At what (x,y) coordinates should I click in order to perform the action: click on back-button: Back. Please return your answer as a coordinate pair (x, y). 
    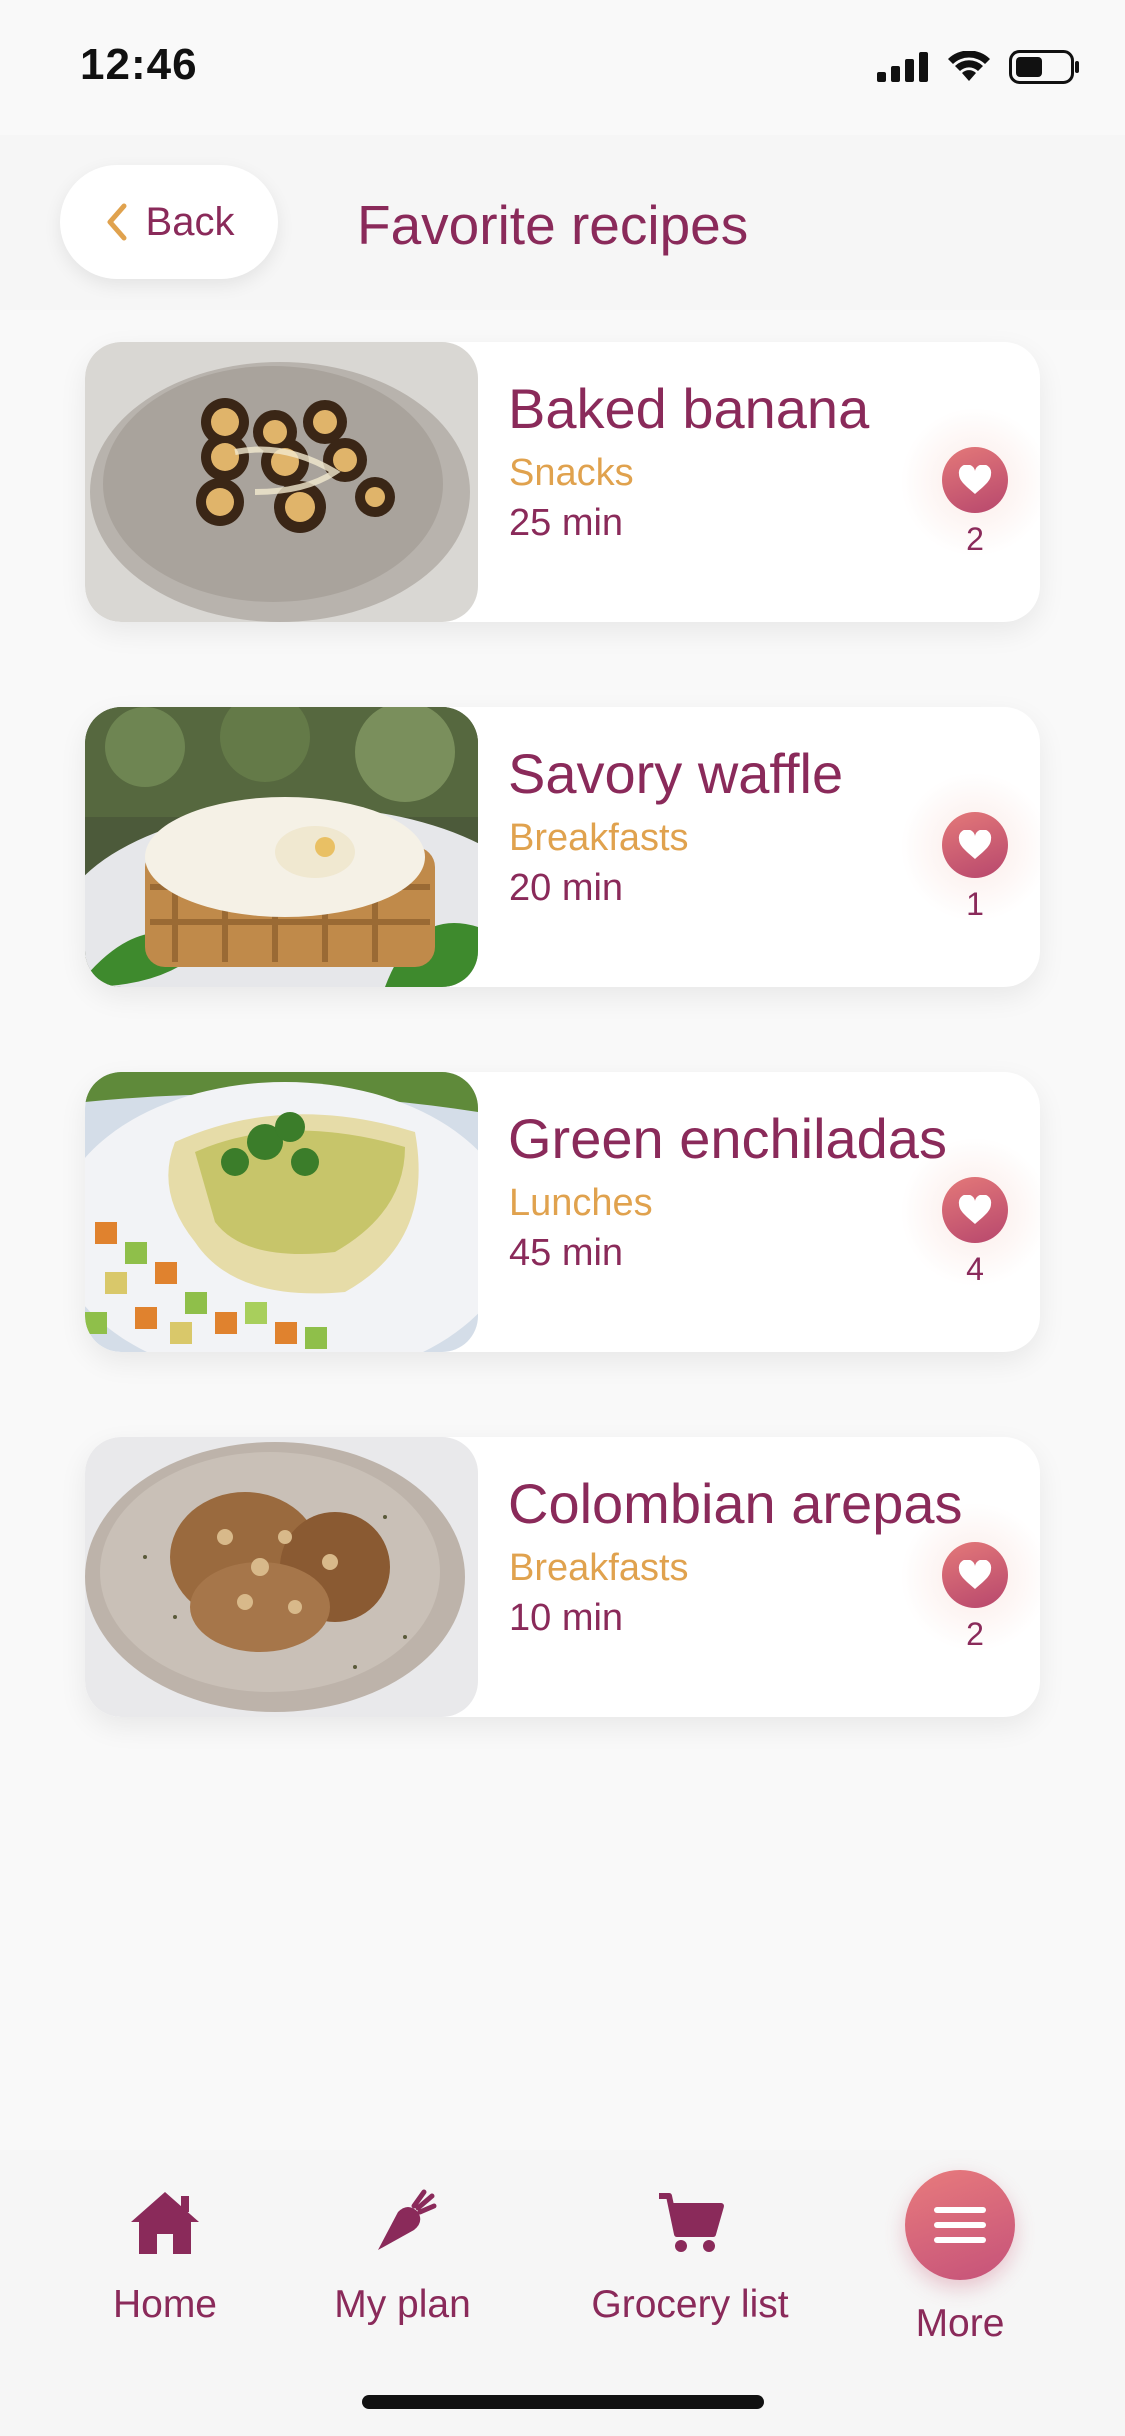
    Looking at the image, I should click on (169, 222).